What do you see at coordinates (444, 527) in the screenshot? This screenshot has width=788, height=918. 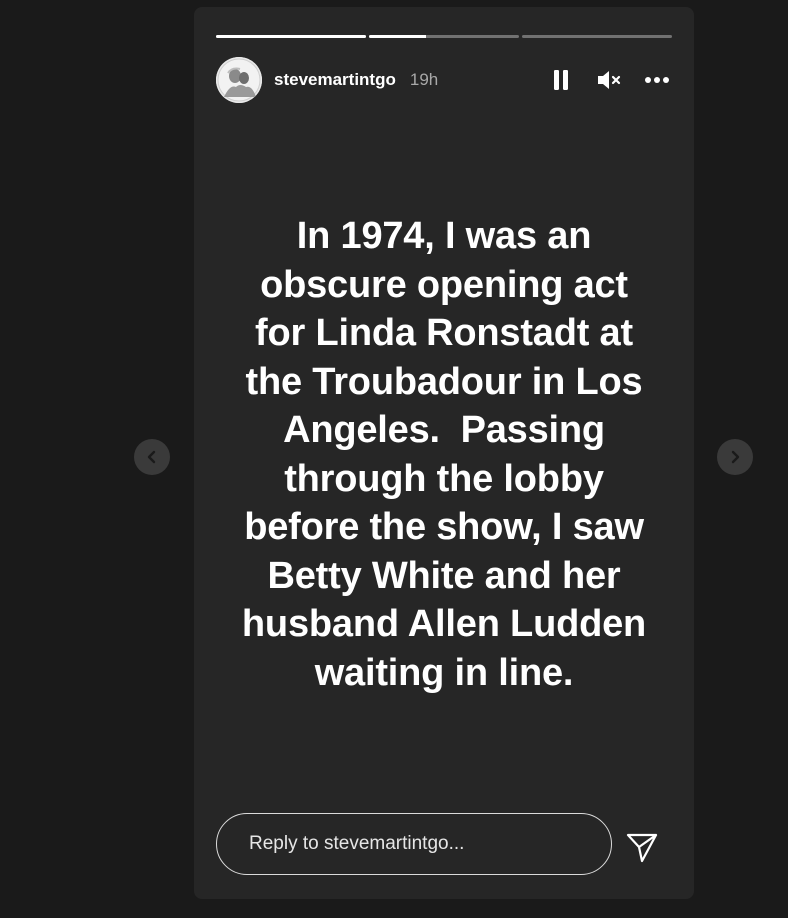 I see `story-text-line: before the show, I saw` at bounding box center [444, 527].